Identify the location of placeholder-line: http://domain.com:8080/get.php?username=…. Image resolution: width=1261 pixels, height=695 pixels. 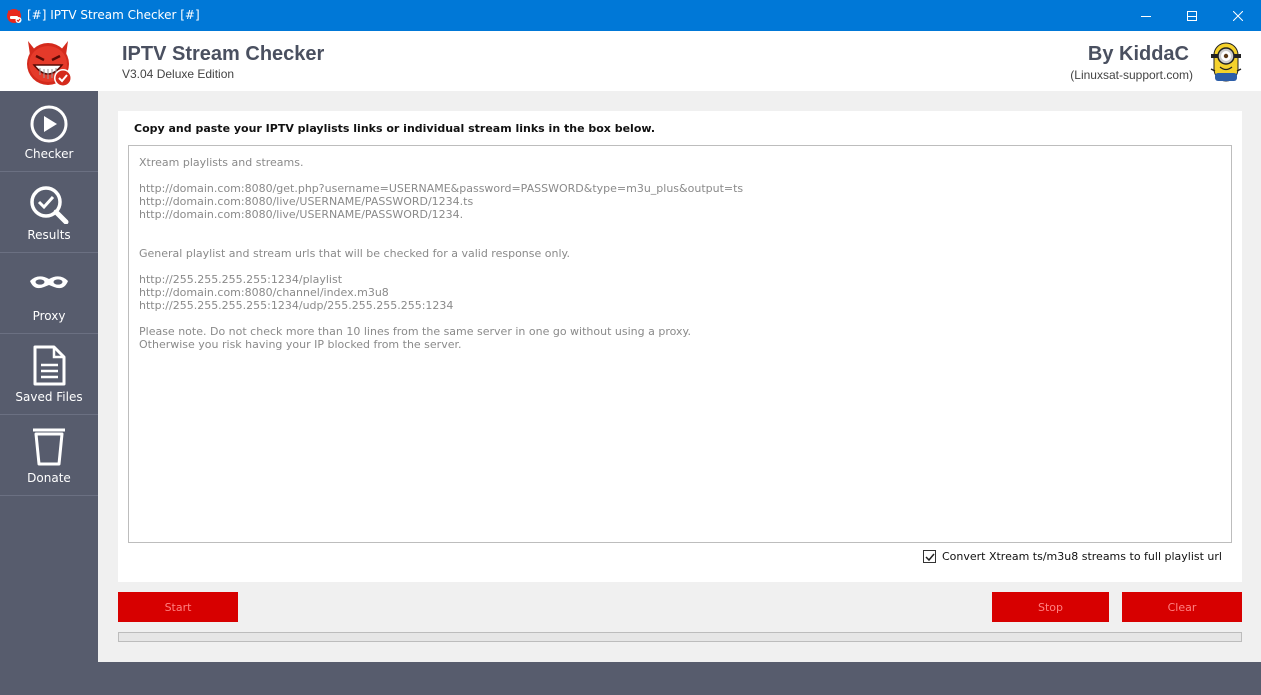
(441, 188).